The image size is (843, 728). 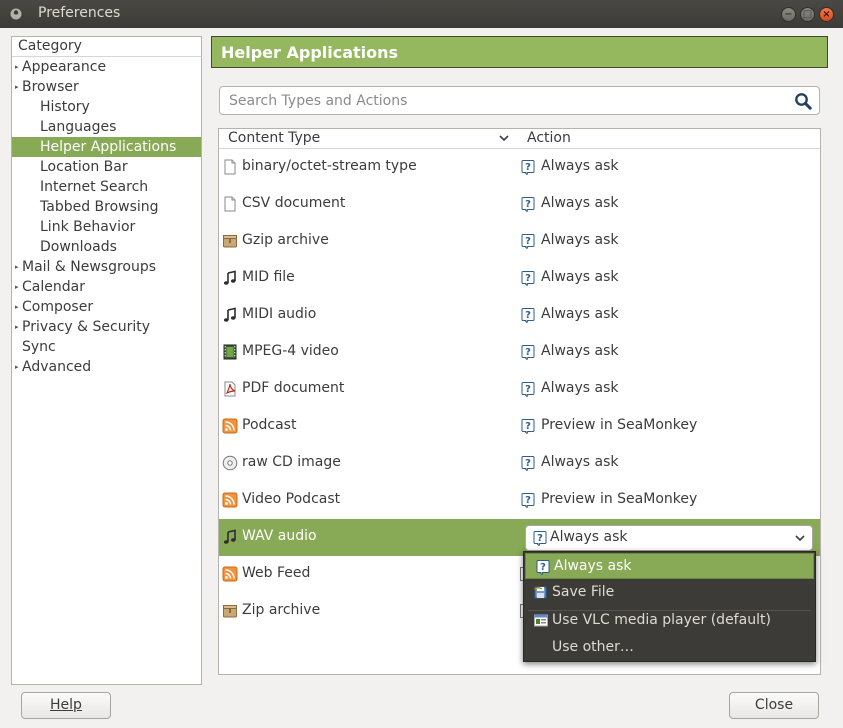 I want to click on category-item: Internet Search, so click(x=106, y=187).